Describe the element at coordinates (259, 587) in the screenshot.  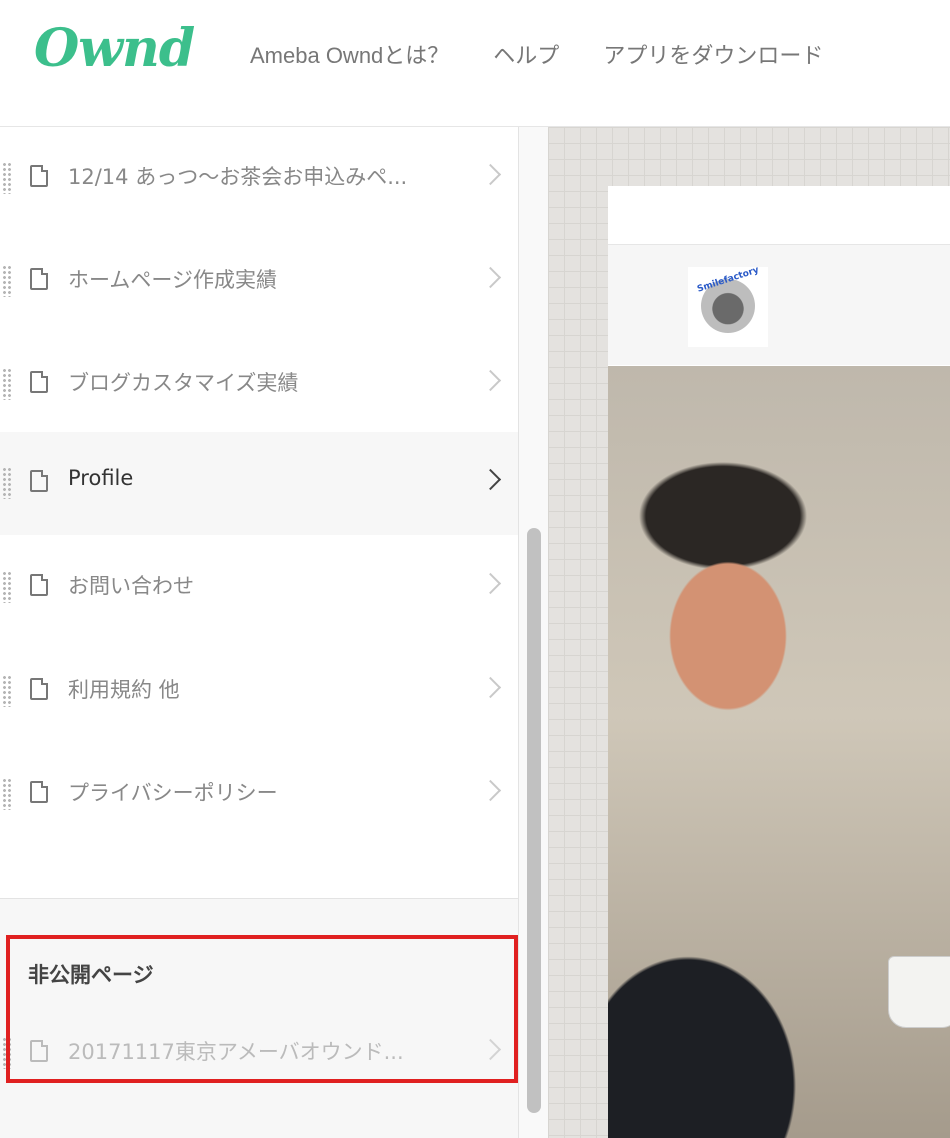
I see `page-item: お問い合わせ` at that location.